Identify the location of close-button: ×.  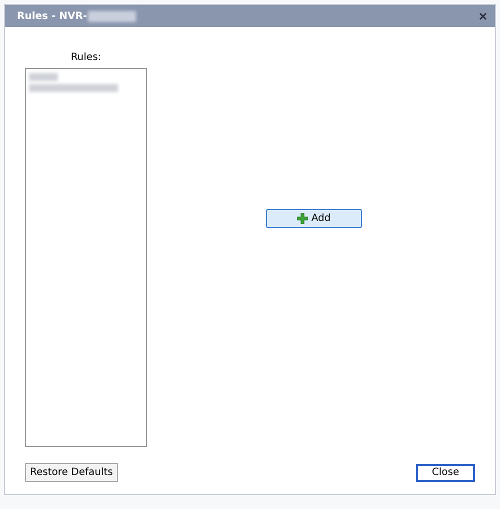
(482, 16).